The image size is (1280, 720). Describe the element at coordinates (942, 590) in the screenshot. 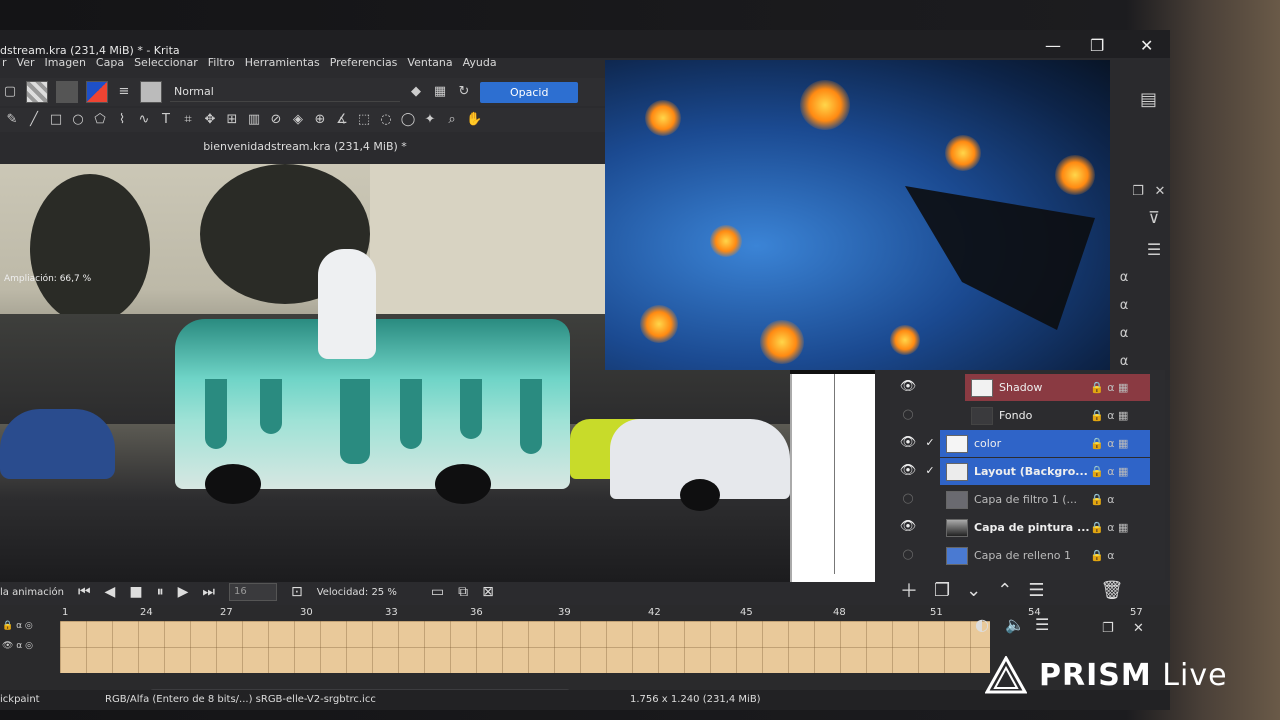

I see `duplicate-layer-icon: ❐` at that location.